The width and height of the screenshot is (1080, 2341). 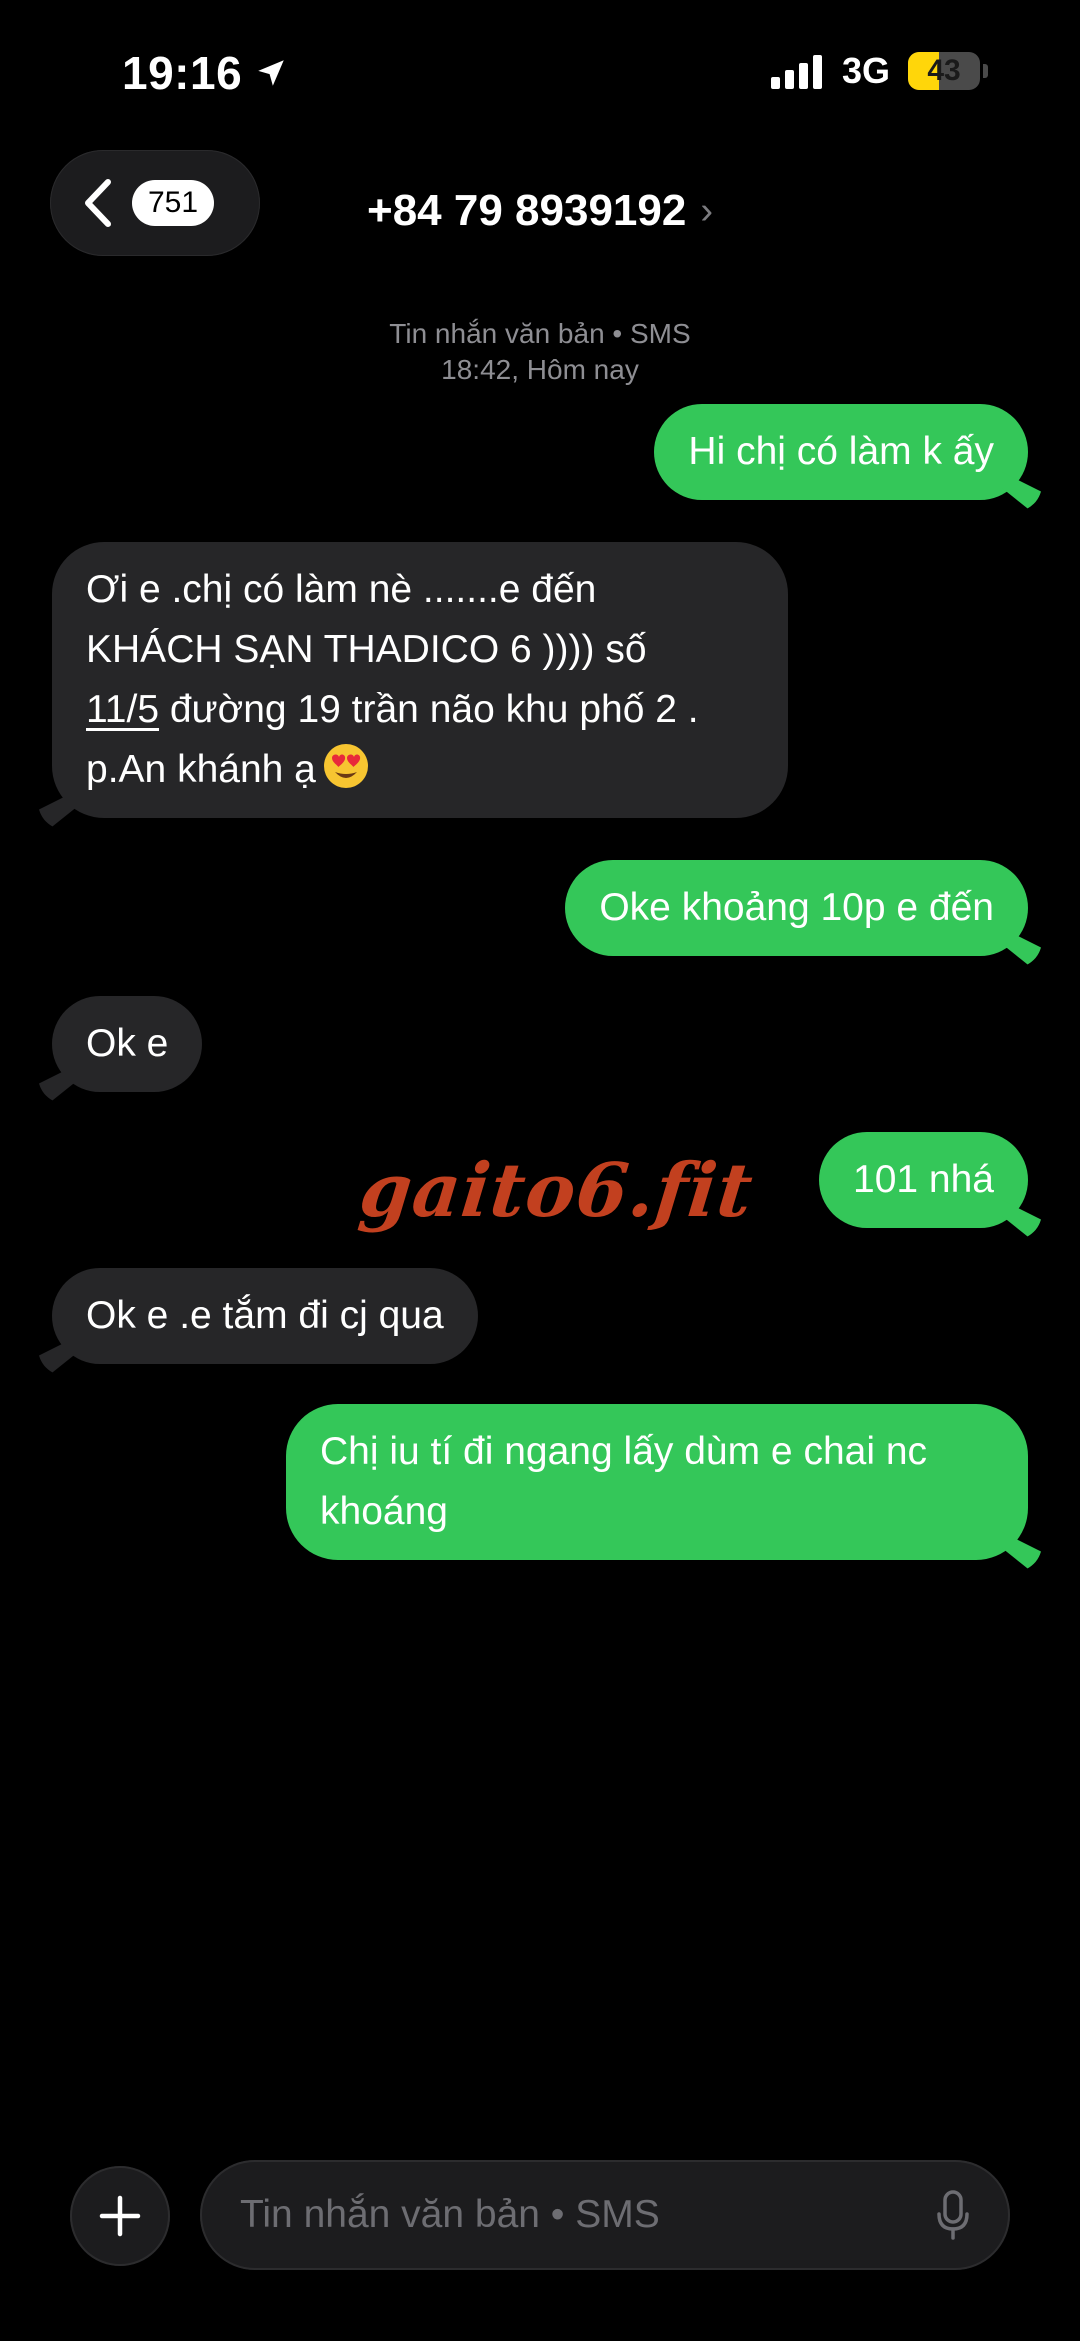 What do you see at coordinates (540, 352) in the screenshot?
I see `conversation-meta: Tin nhắn văn bản • SMS 18:42, Hôm nay` at bounding box center [540, 352].